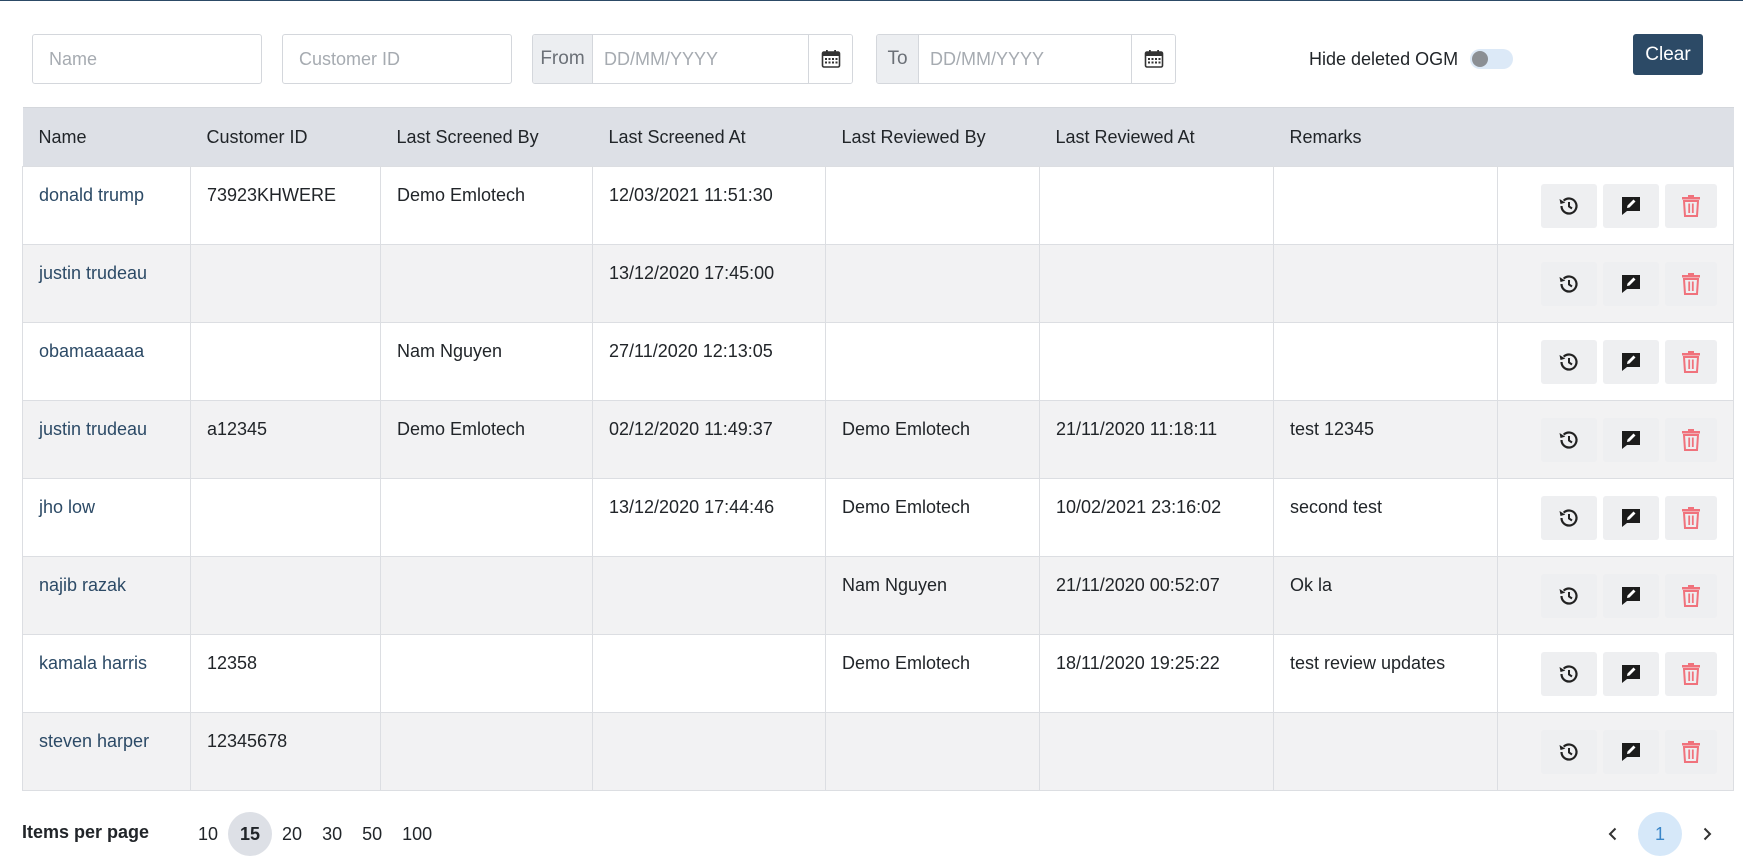 This screenshot has height=865, width=1743. What do you see at coordinates (932, 137) in the screenshot?
I see `column-header-last-reviewed-by: Last Reviewed By` at bounding box center [932, 137].